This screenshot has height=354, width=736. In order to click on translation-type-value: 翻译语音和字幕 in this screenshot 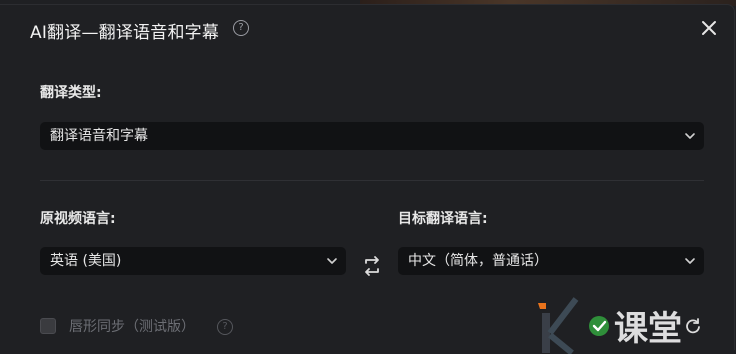, I will do `click(99, 136)`.